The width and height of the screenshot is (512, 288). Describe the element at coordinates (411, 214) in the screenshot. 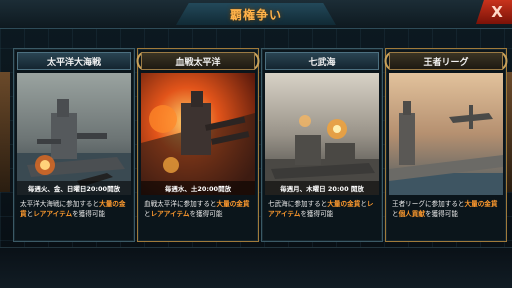

I see `desc-highlight: 個人貢献` at that location.